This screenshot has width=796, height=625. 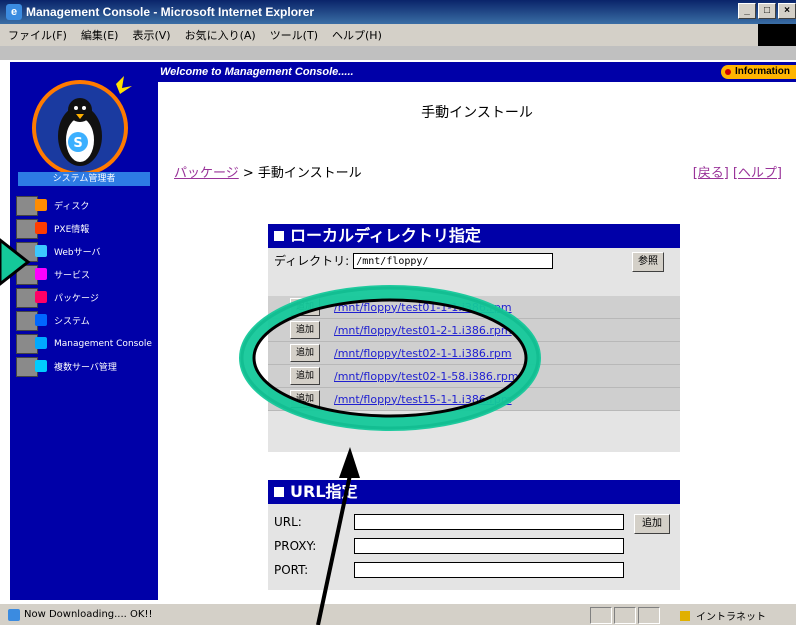 I want to click on package-link: /mnt/floppy/test15-1-1.i386.rpm, so click(x=423, y=399).